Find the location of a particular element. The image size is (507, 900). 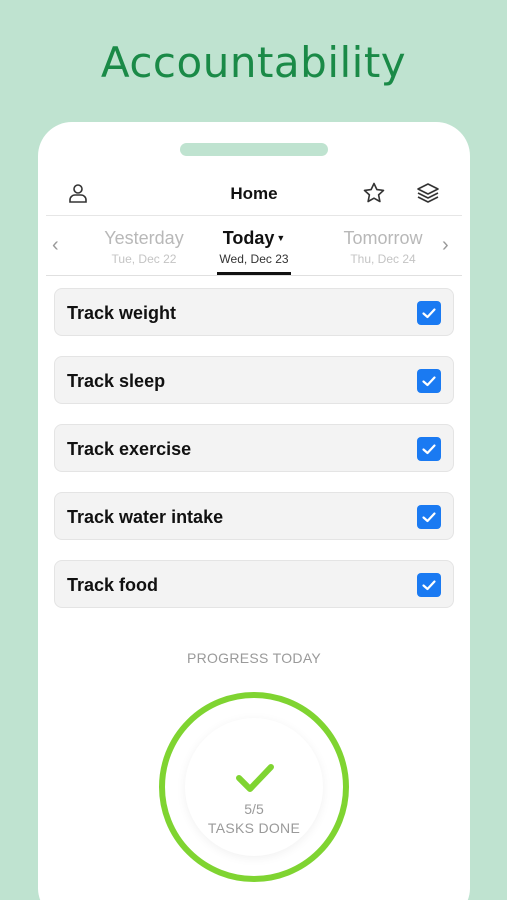

page-headline: Accountability is located at coordinates (253, 62).